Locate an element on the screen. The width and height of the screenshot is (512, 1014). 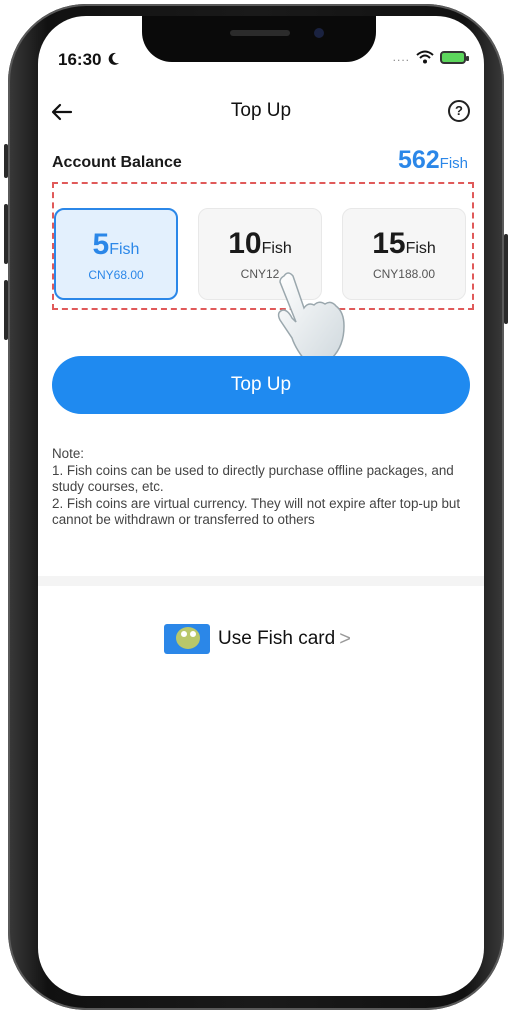
status-time: 16:30 is located at coordinates (89, 60).